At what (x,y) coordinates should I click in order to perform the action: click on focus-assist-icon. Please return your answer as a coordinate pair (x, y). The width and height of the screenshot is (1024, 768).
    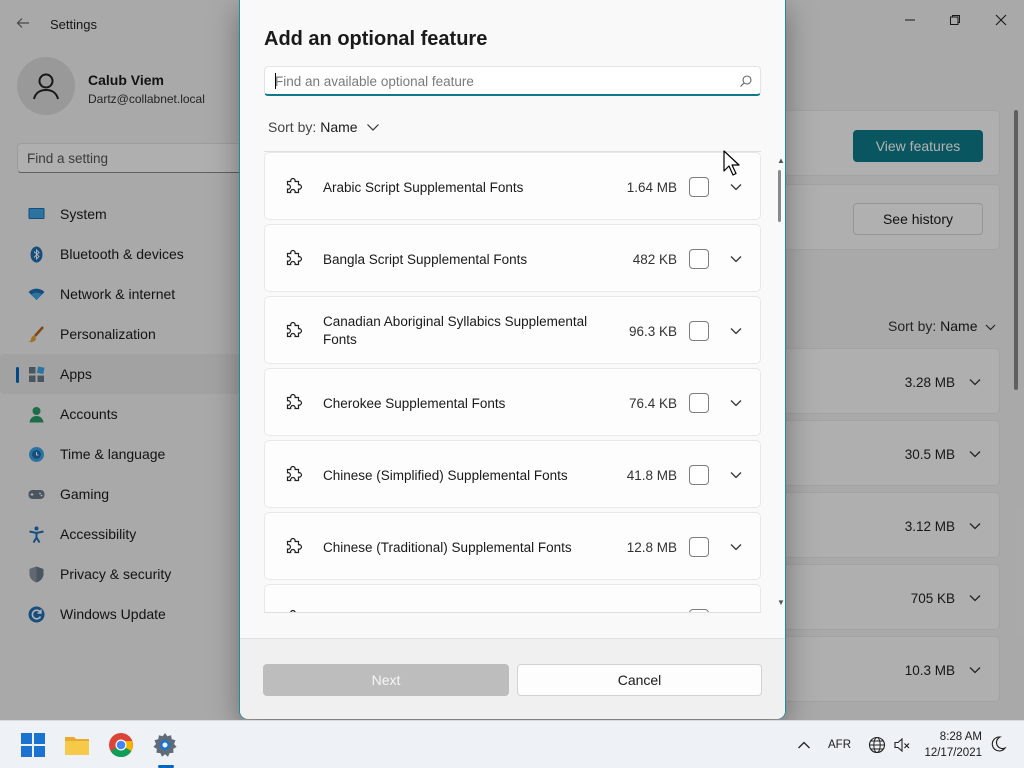
    Looking at the image, I should click on (998, 744).